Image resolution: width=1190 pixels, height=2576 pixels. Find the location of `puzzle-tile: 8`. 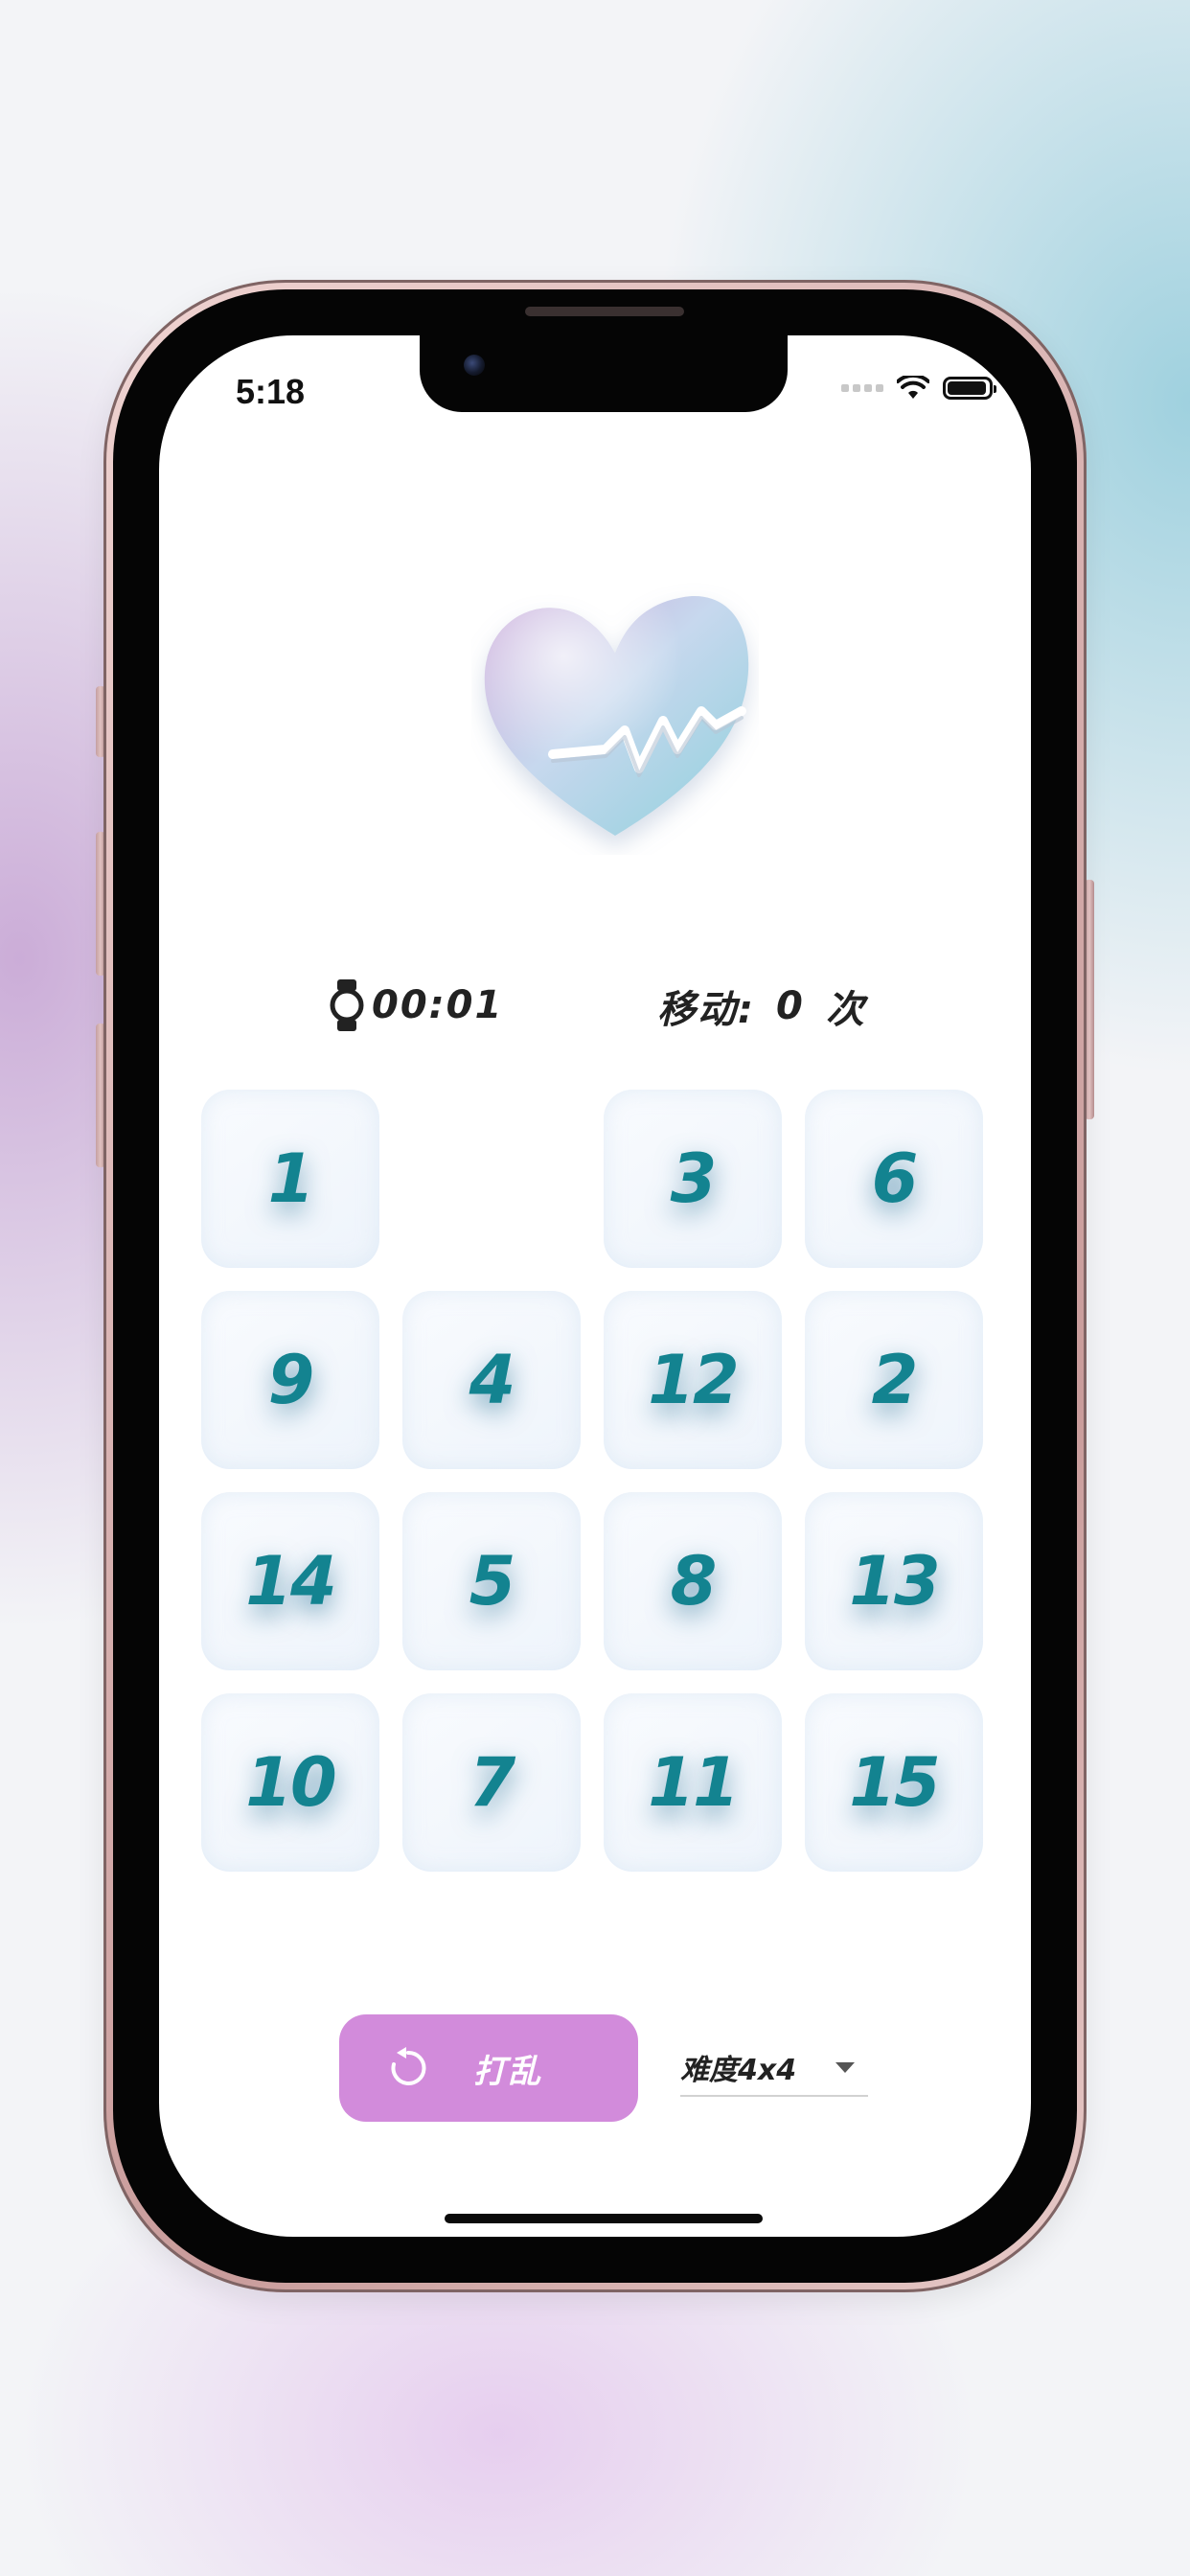

puzzle-tile: 8 is located at coordinates (693, 1581).